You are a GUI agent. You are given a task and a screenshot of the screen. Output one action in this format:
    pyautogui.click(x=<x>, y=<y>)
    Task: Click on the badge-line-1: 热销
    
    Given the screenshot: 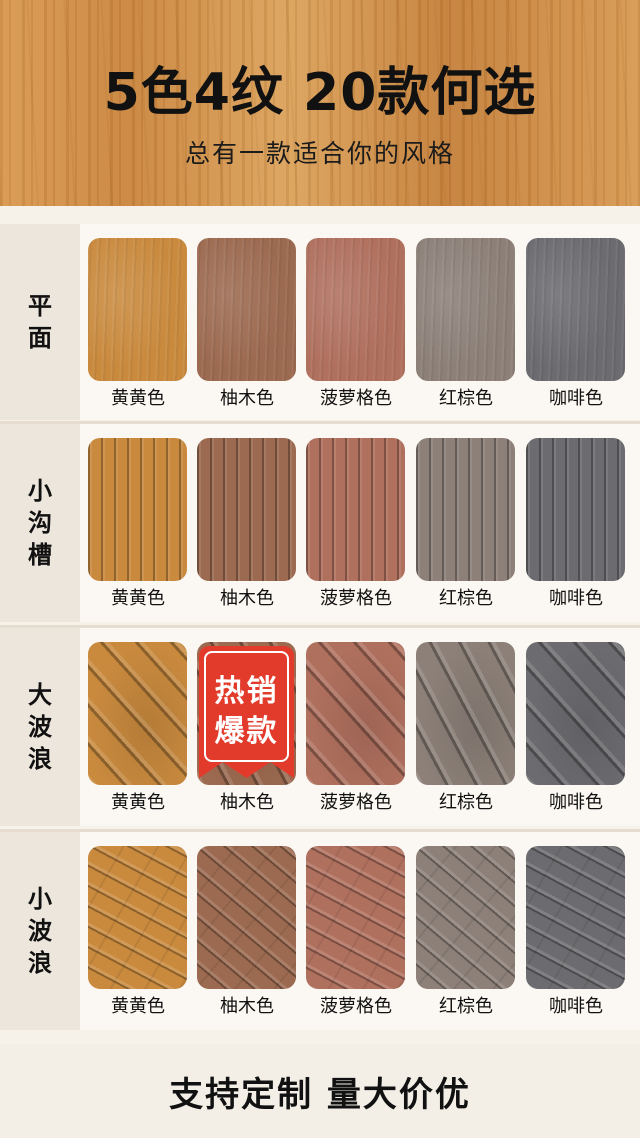 What is the action you would take?
    pyautogui.click(x=246, y=691)
    